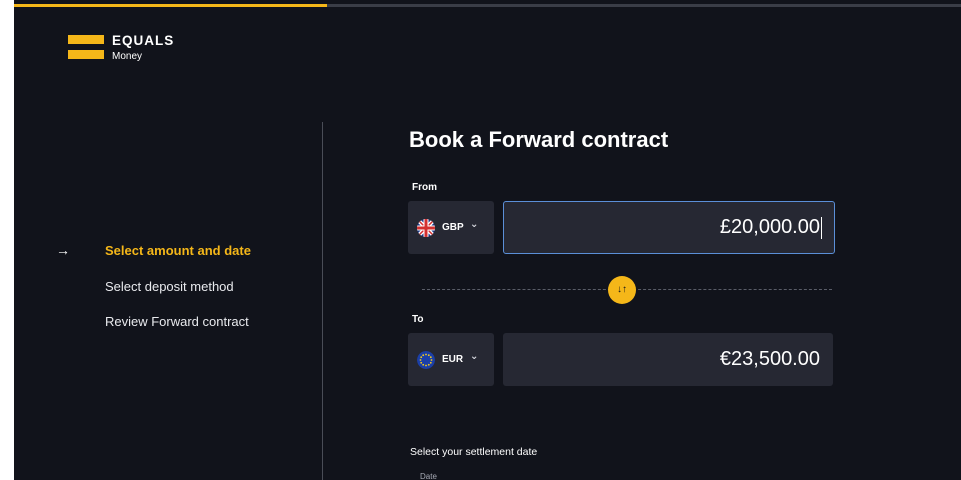 This screenshot has height=480, width=961. What do you see at coordinates (769, 359) in the screenshot?
I see `to-amount-value: €23,500.00` at bounding box center [769, 359].